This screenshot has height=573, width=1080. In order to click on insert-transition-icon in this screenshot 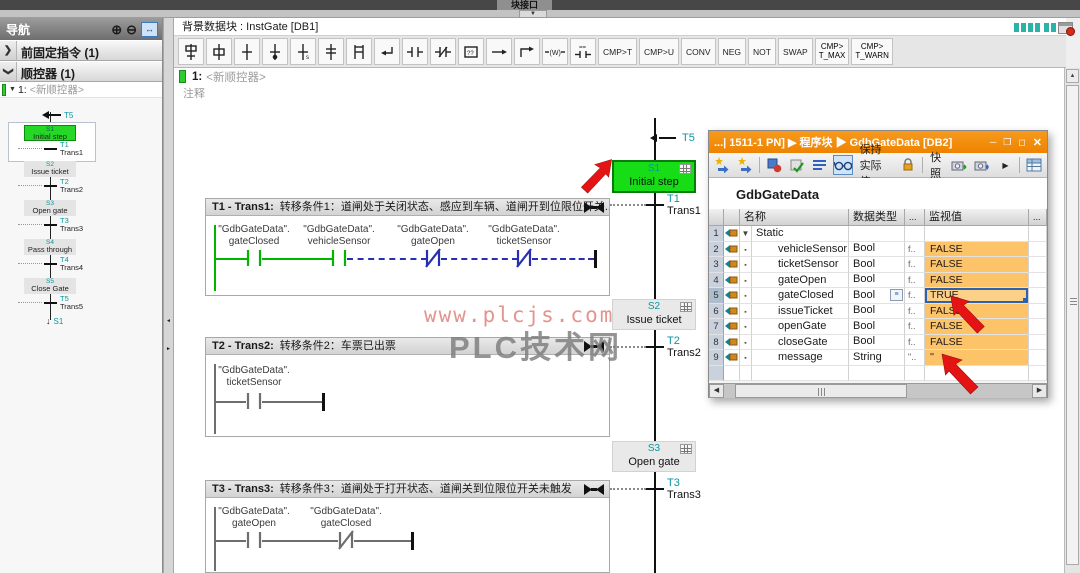, I will do `click(247, 51)`.